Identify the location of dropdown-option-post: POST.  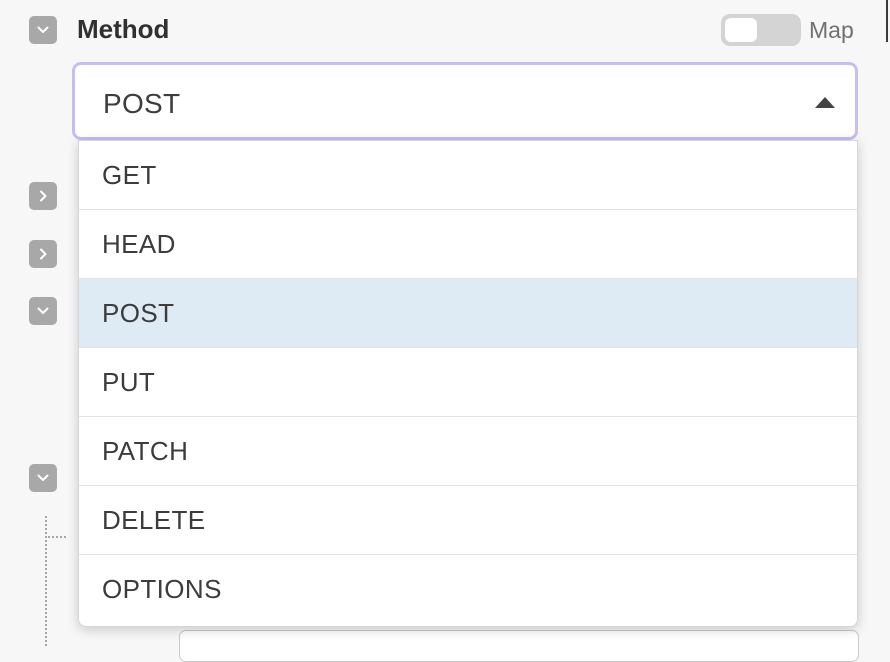
(468, 313).